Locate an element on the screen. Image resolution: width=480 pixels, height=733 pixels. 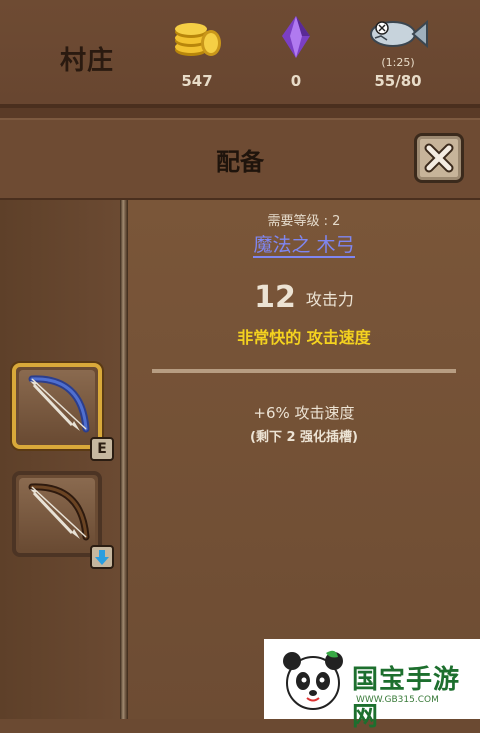
enhance-slots-remaining: (剩下 2 强化插槽) is located at coordinates (304, 437).